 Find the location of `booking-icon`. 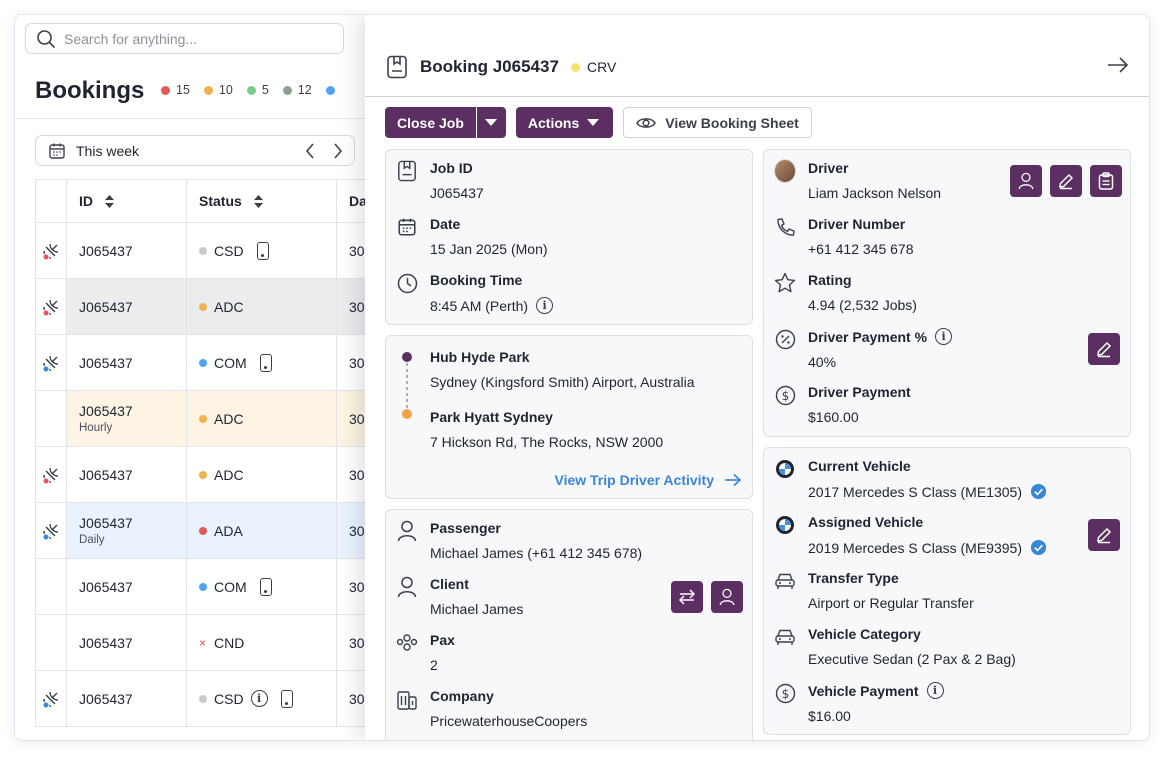

booking-icon is located at coordinates (407, 171).